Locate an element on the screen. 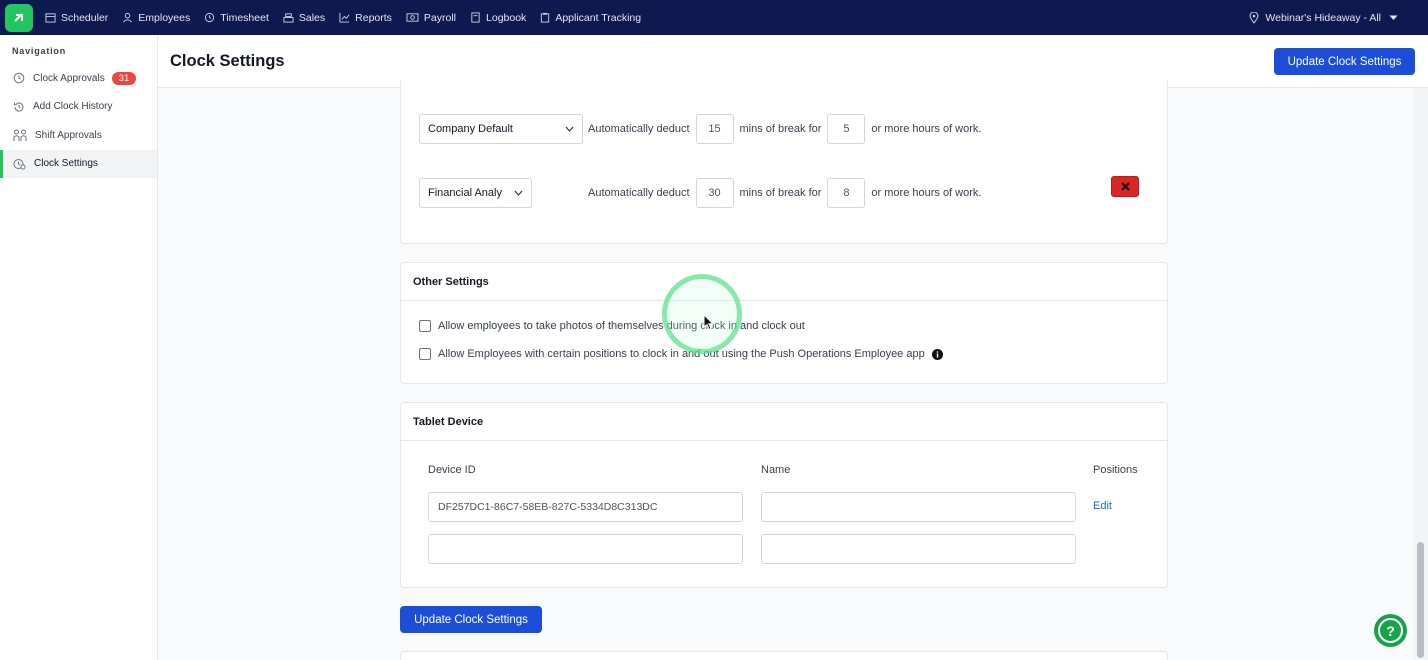 This screenshot has width=1428, height=660. position-select: Financial Analy is located at coordinates (475, 193).